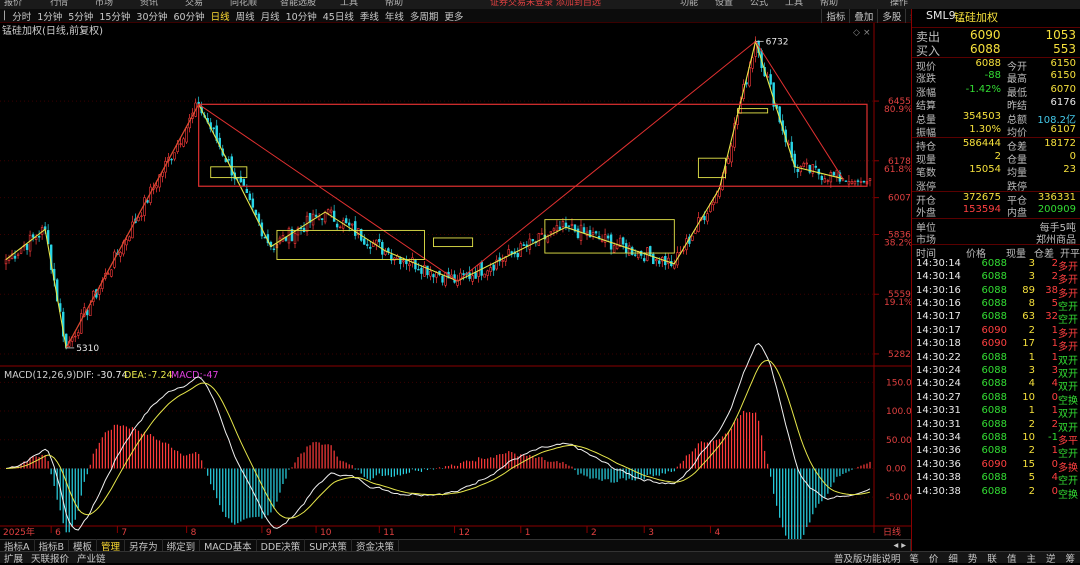 This screenshot has height=565, width=1080. Describe the element at coordinates (992, 558) in the screenshot. I see `panel-tab: 联` at that location.